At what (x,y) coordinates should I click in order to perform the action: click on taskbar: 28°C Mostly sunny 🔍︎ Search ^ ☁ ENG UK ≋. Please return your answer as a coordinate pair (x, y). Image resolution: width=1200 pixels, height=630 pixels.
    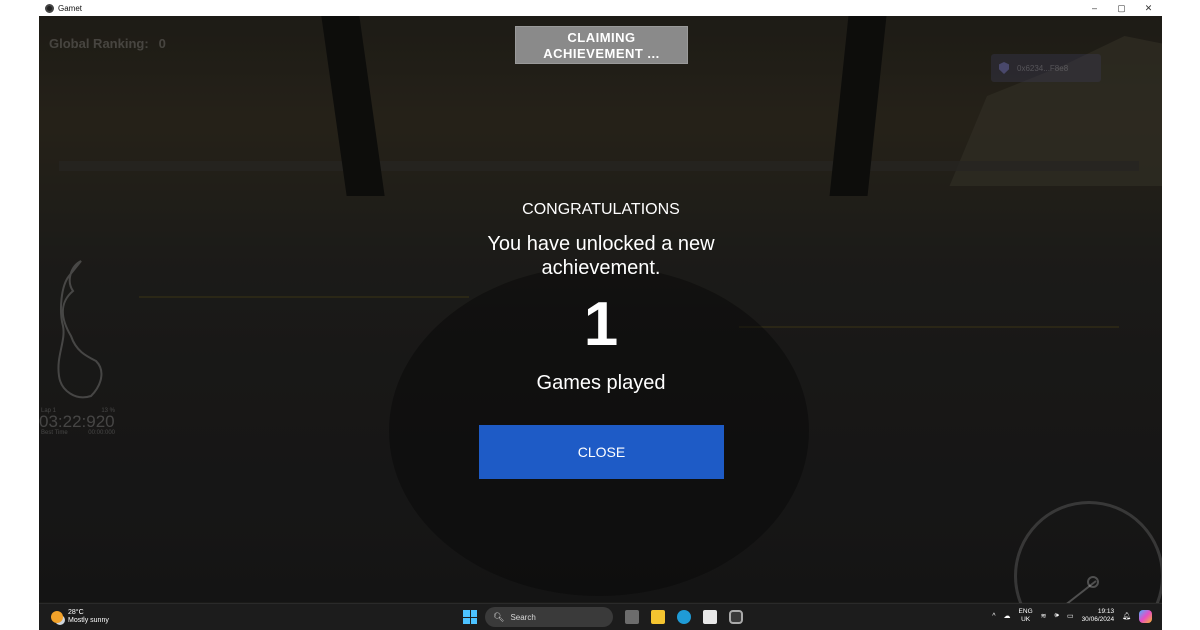
    Looking at the image, I should click on (600, 616).